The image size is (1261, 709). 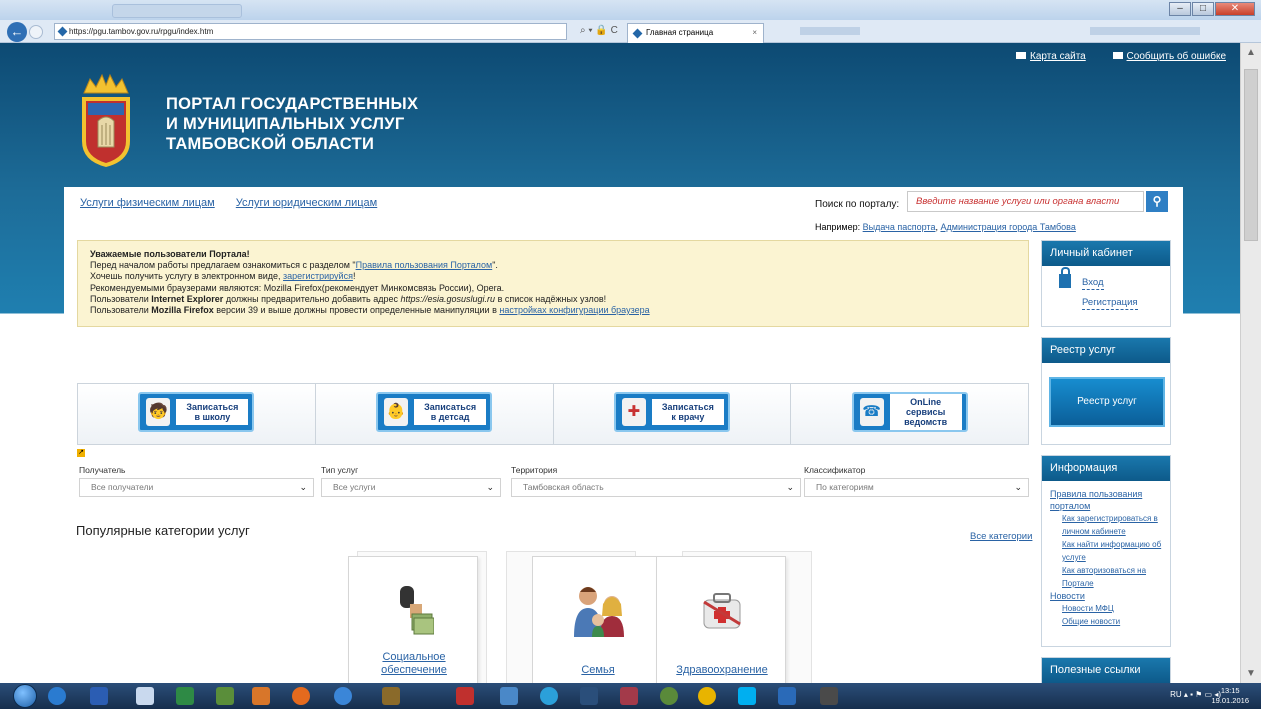 I want to click on maximize-button: □, so click(x=1203, y=9).